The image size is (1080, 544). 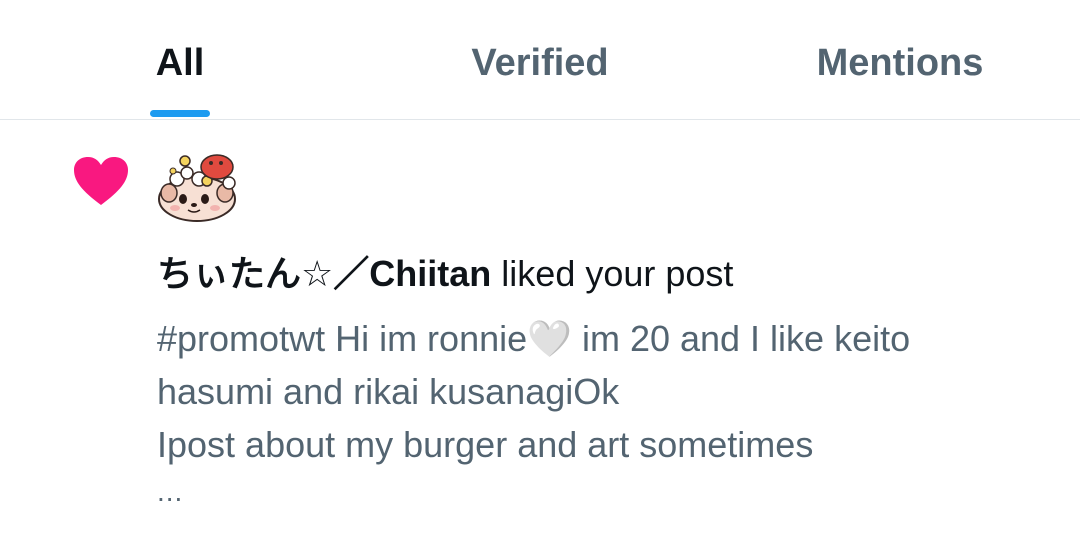 I want to click on tab-all: All, so click(x=180, y=59).